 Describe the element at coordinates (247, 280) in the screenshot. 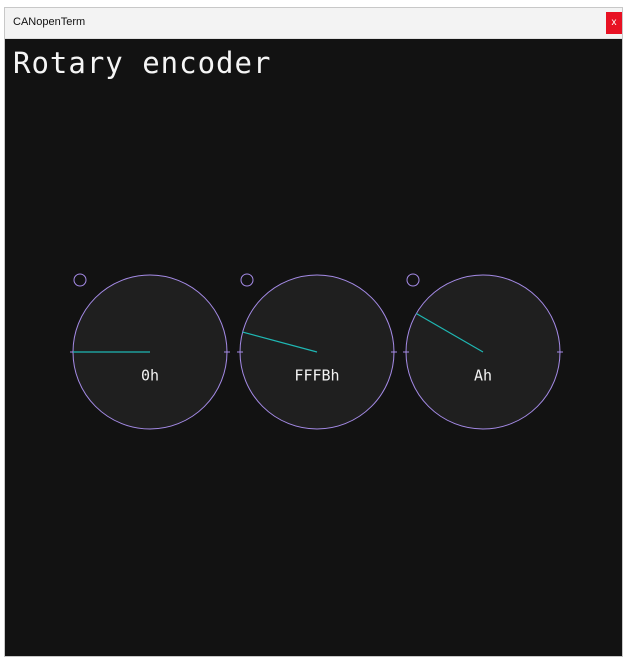

I see `encoder-2-indicator-icon` at that location.